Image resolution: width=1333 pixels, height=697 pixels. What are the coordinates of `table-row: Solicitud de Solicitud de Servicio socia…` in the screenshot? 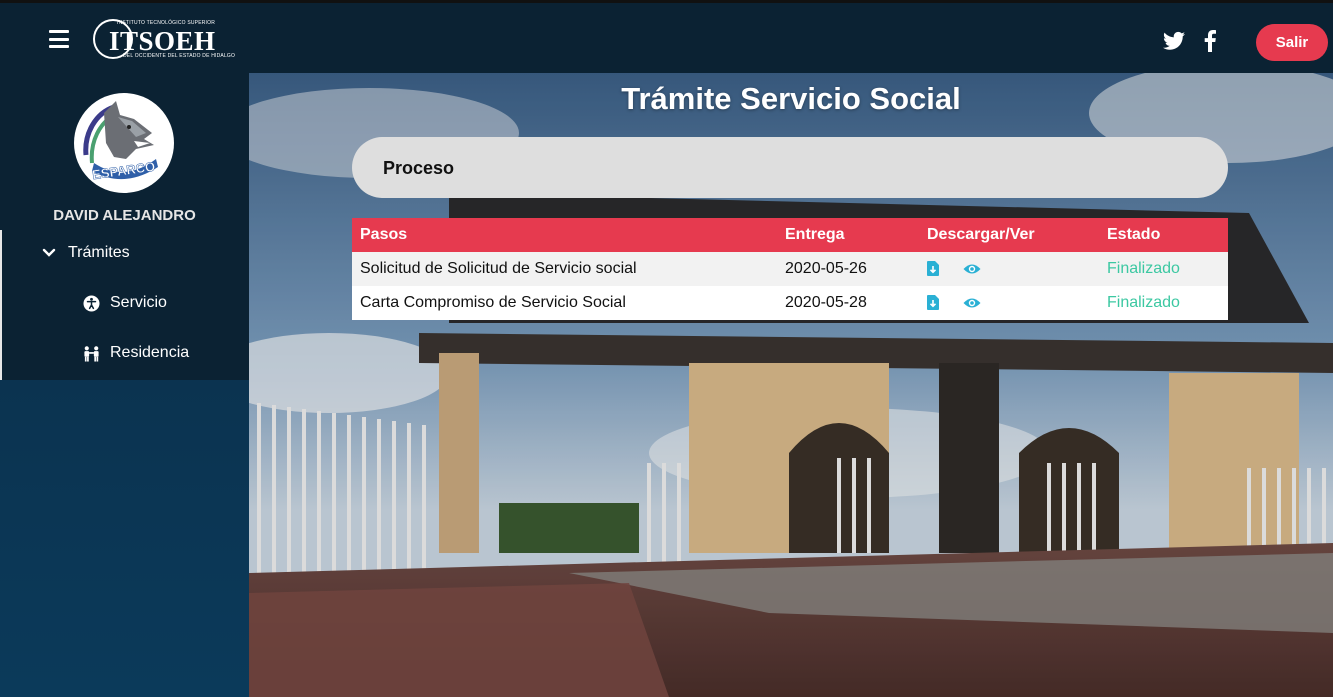 It's located at (790, 269).